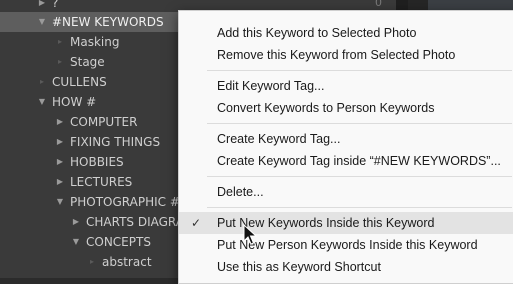 This screenshot has width=513, height=284. I want to click on keyword-label: LECTURES, so click(101, 182).